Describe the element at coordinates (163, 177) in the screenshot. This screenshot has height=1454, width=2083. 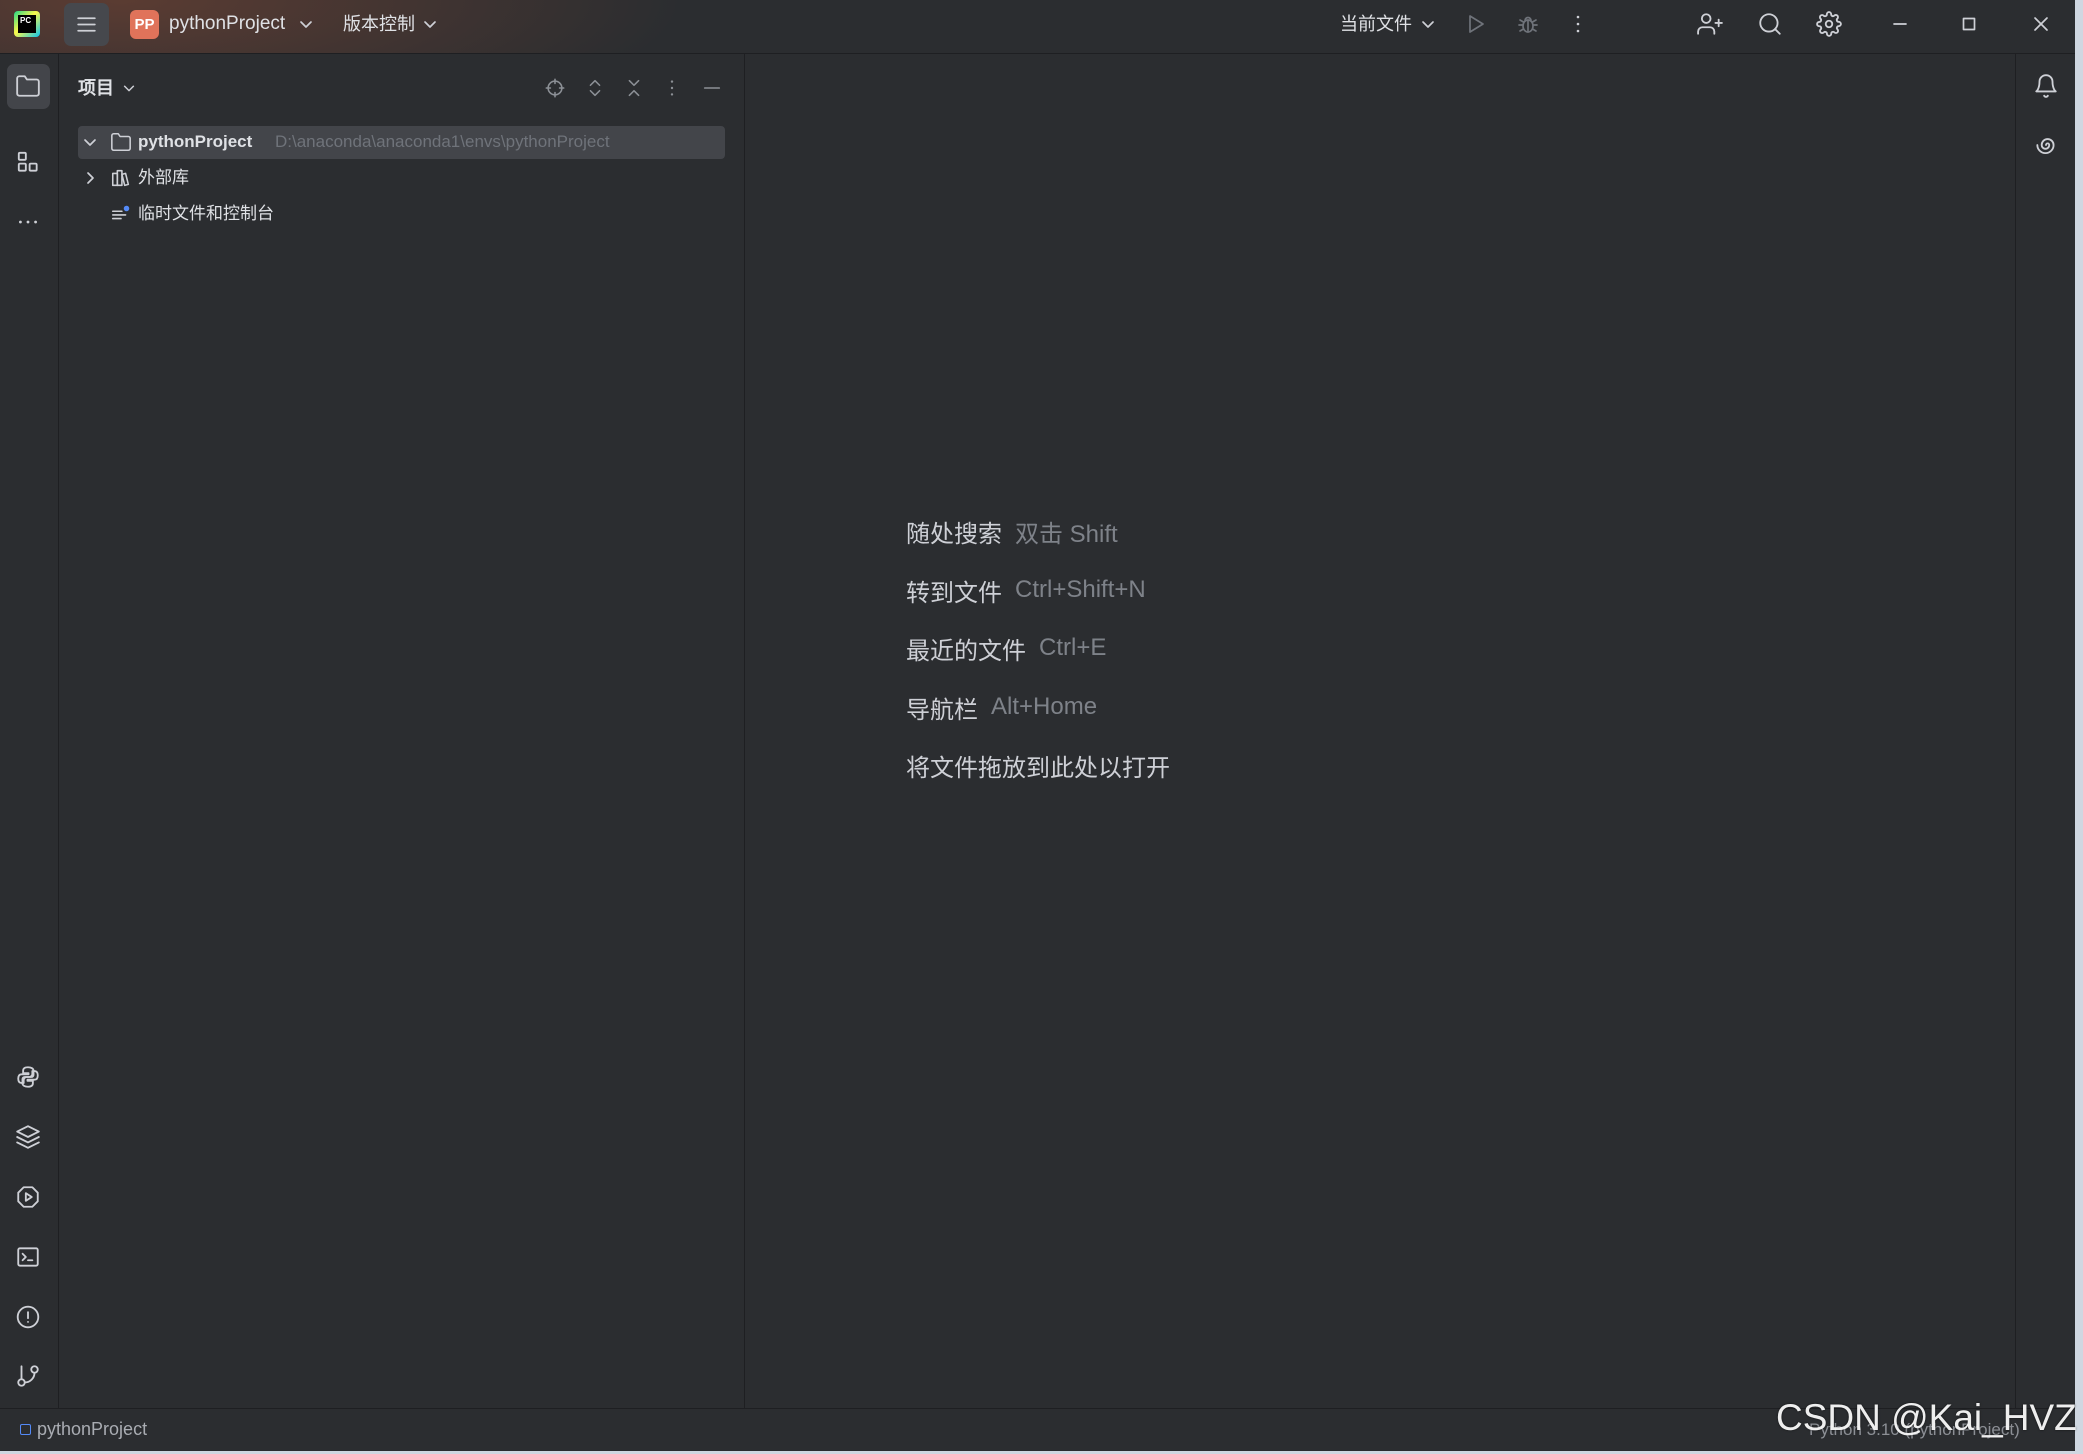
I see `tree-row-label: 外部库` at that location.